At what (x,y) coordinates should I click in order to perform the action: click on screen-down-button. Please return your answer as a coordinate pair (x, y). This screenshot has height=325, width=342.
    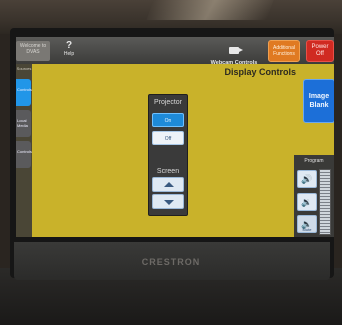
    Looking at the image, I should click on (168, 201).